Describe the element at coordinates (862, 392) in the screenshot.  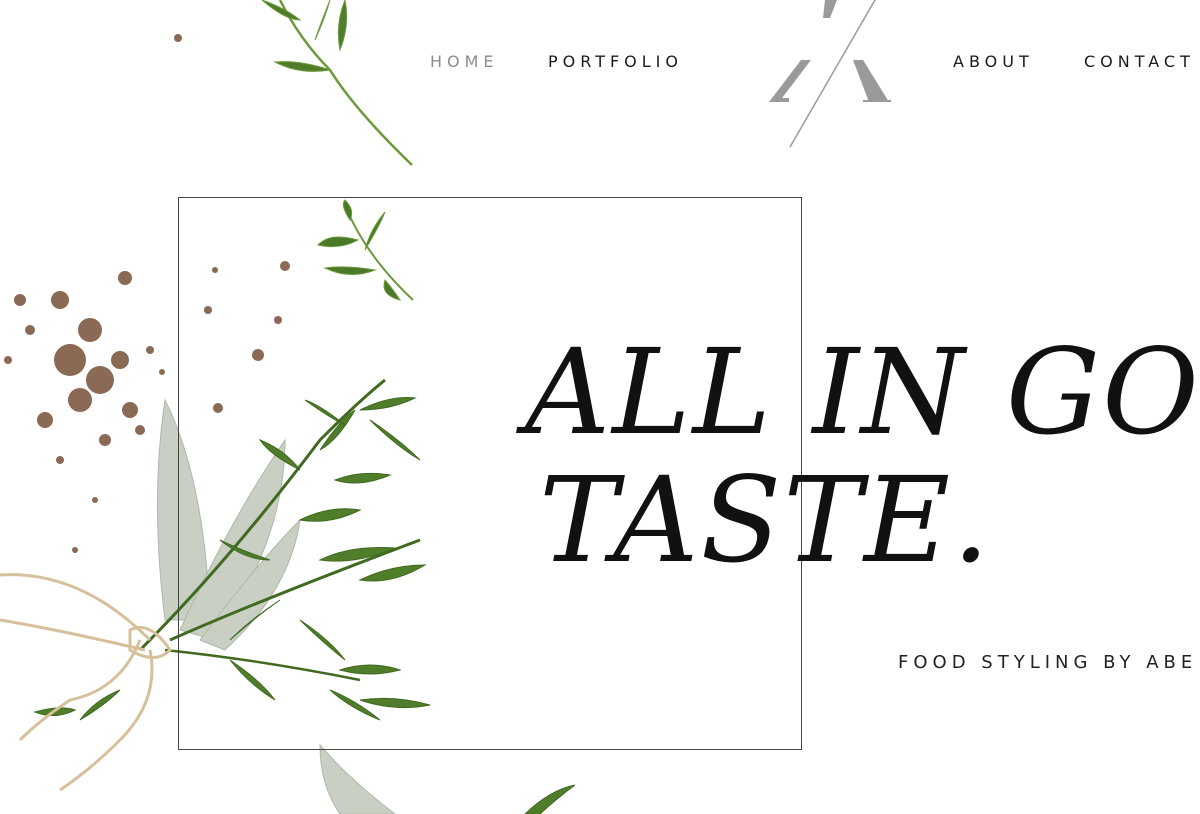
I see `headline-line-1: ALL IN GO` at that location.